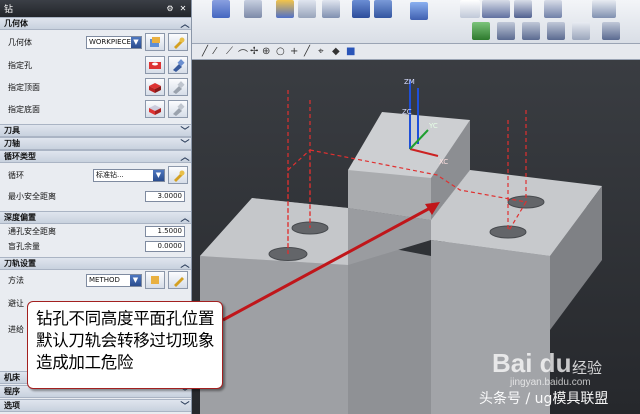  Describe the element at coordinates (550, 382) in the screenshot. I see `url-watermark: jingyan.baidu.com` at that location.